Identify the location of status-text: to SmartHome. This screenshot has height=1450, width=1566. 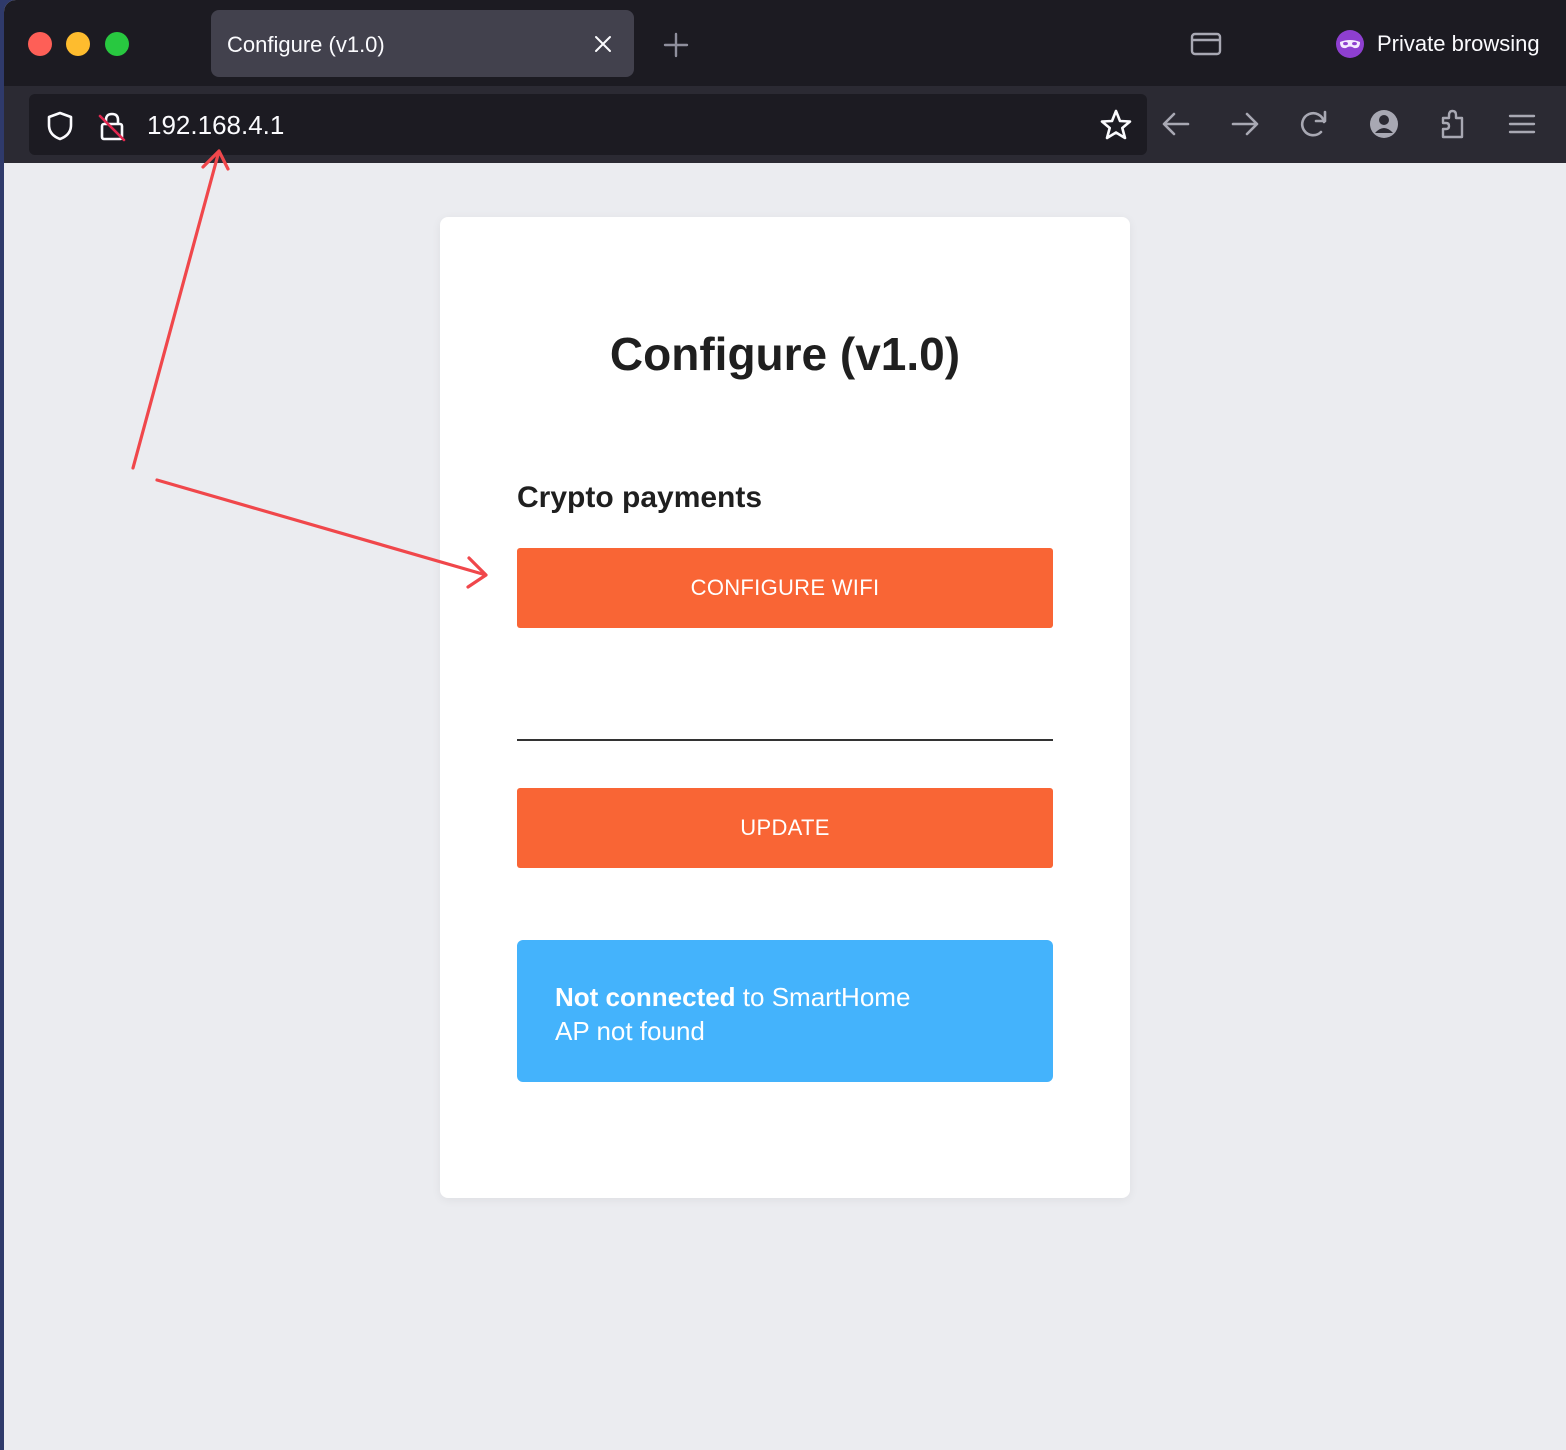
(823, 997).